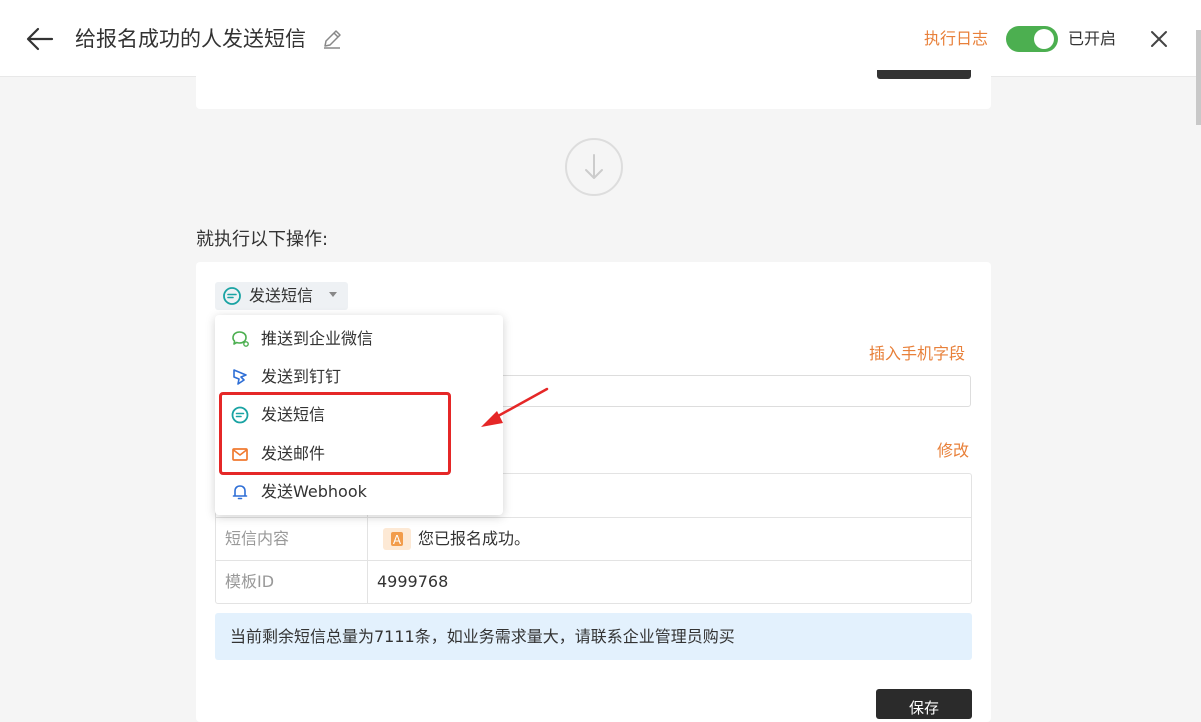  I want to click on trigger-card-button, so click(924, 74).